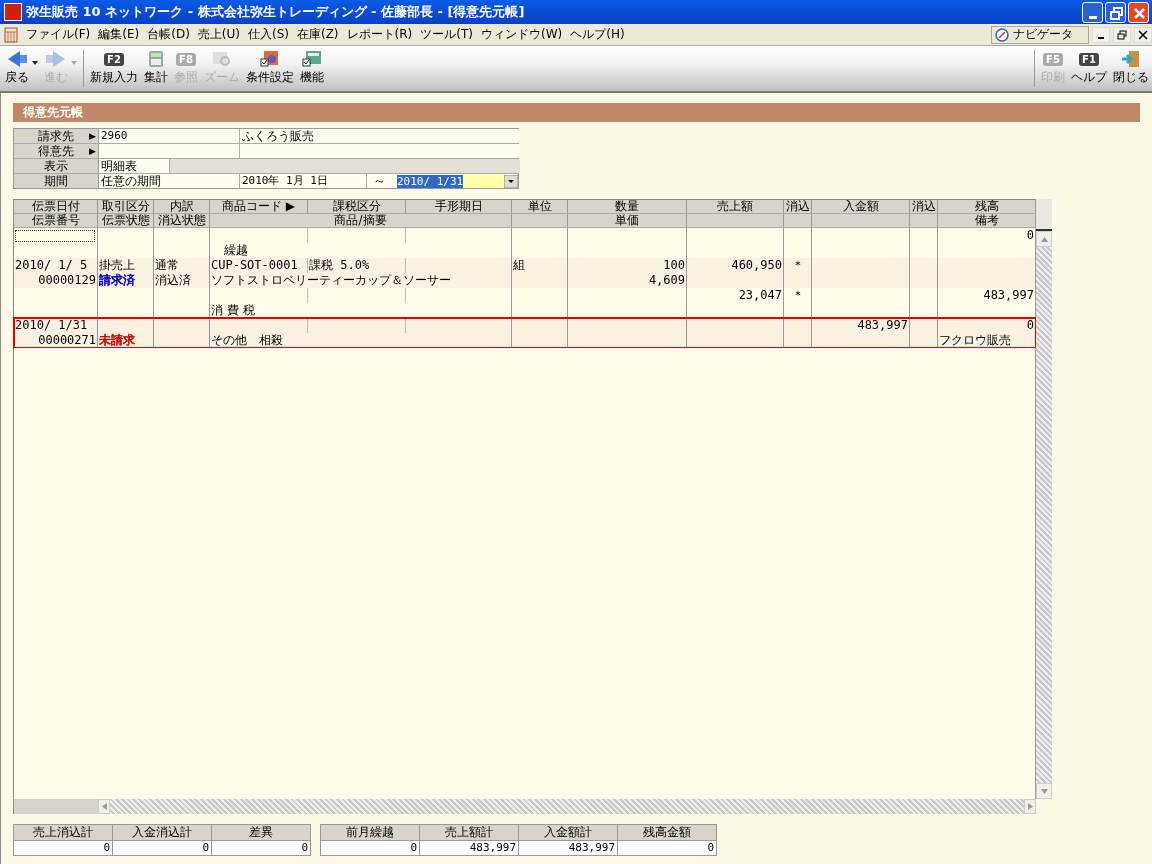  What do you see at coordinates (121, 34) in the screenshot?
I see `menu-item: 編集(E)` at bounding box center [121, 34].